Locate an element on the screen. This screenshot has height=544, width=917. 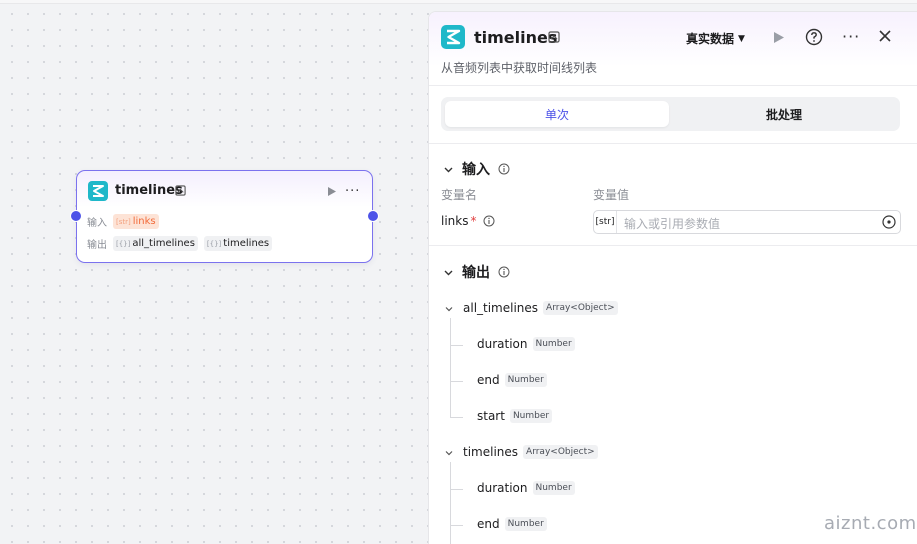
node-input-row: 输入 [str] links is located at coordinates (123, 221).